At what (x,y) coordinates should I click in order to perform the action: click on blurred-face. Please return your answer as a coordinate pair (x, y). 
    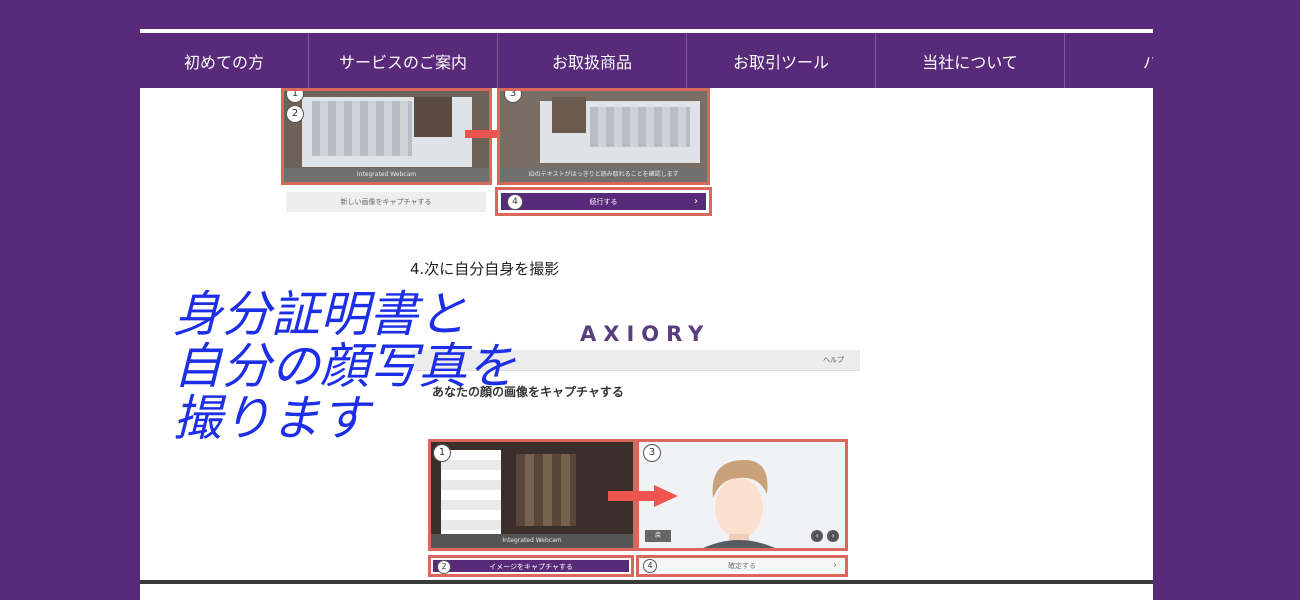
    Looking at the image, I should click on (546, 490).